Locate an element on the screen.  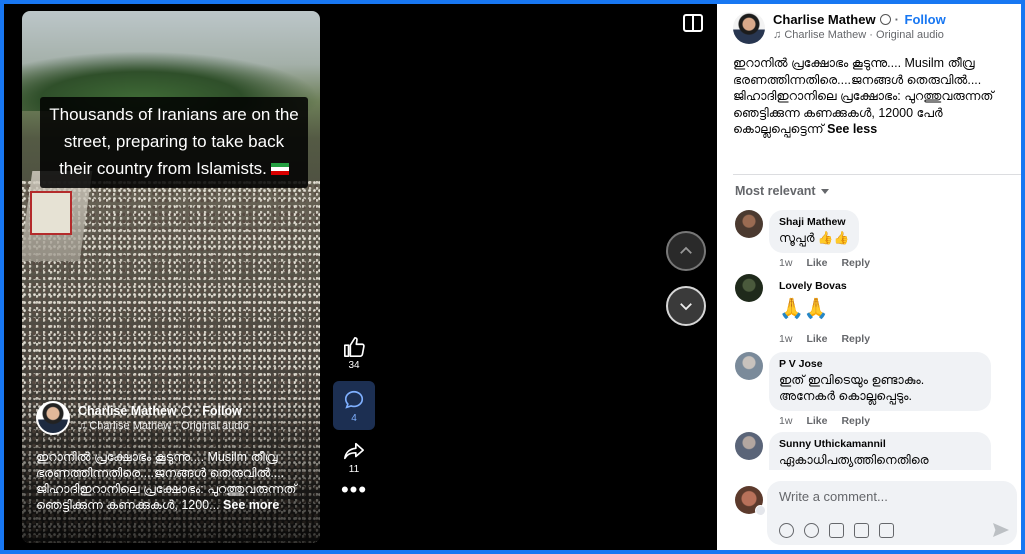
previous-video-button is located at coordinates (686, 251).